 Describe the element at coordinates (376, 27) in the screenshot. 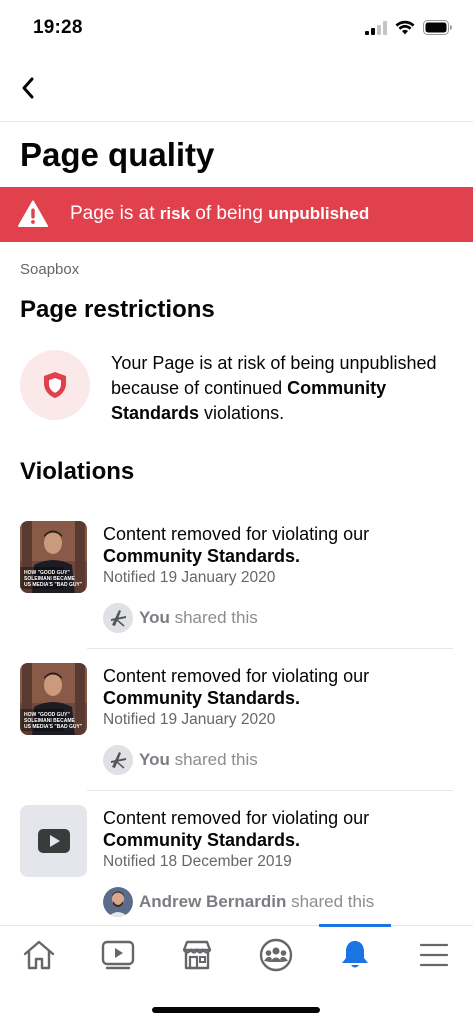

I see `cellular-signal-icon` at that location.